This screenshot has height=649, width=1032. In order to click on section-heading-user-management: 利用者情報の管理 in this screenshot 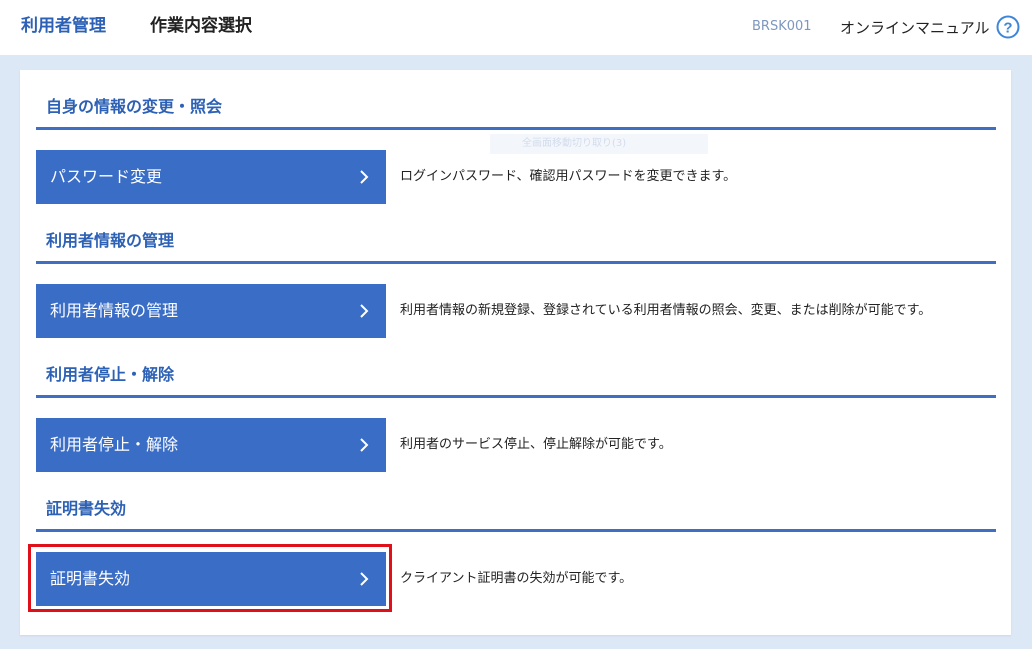, I will do `click(110, 240)`.